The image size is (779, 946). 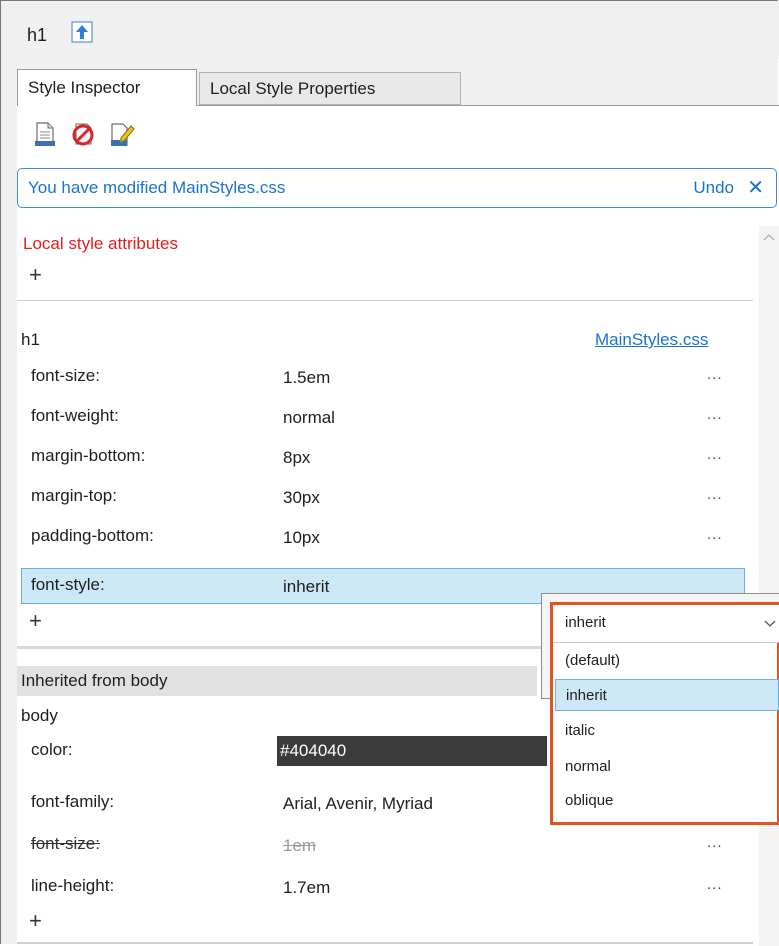 I want to click on property-value: 30px, so click(x=301, y=498).